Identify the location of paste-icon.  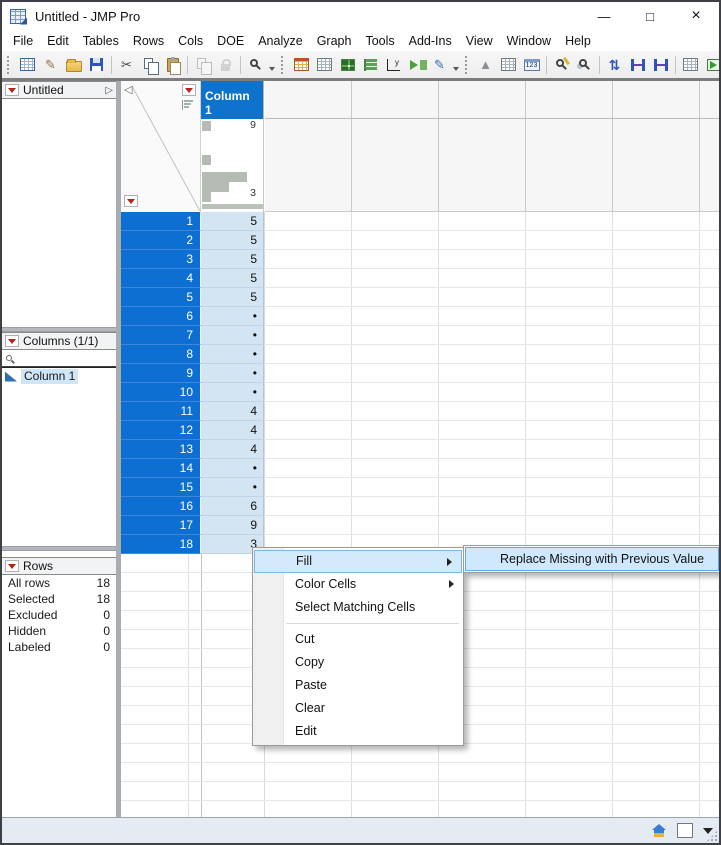
(172, 65).